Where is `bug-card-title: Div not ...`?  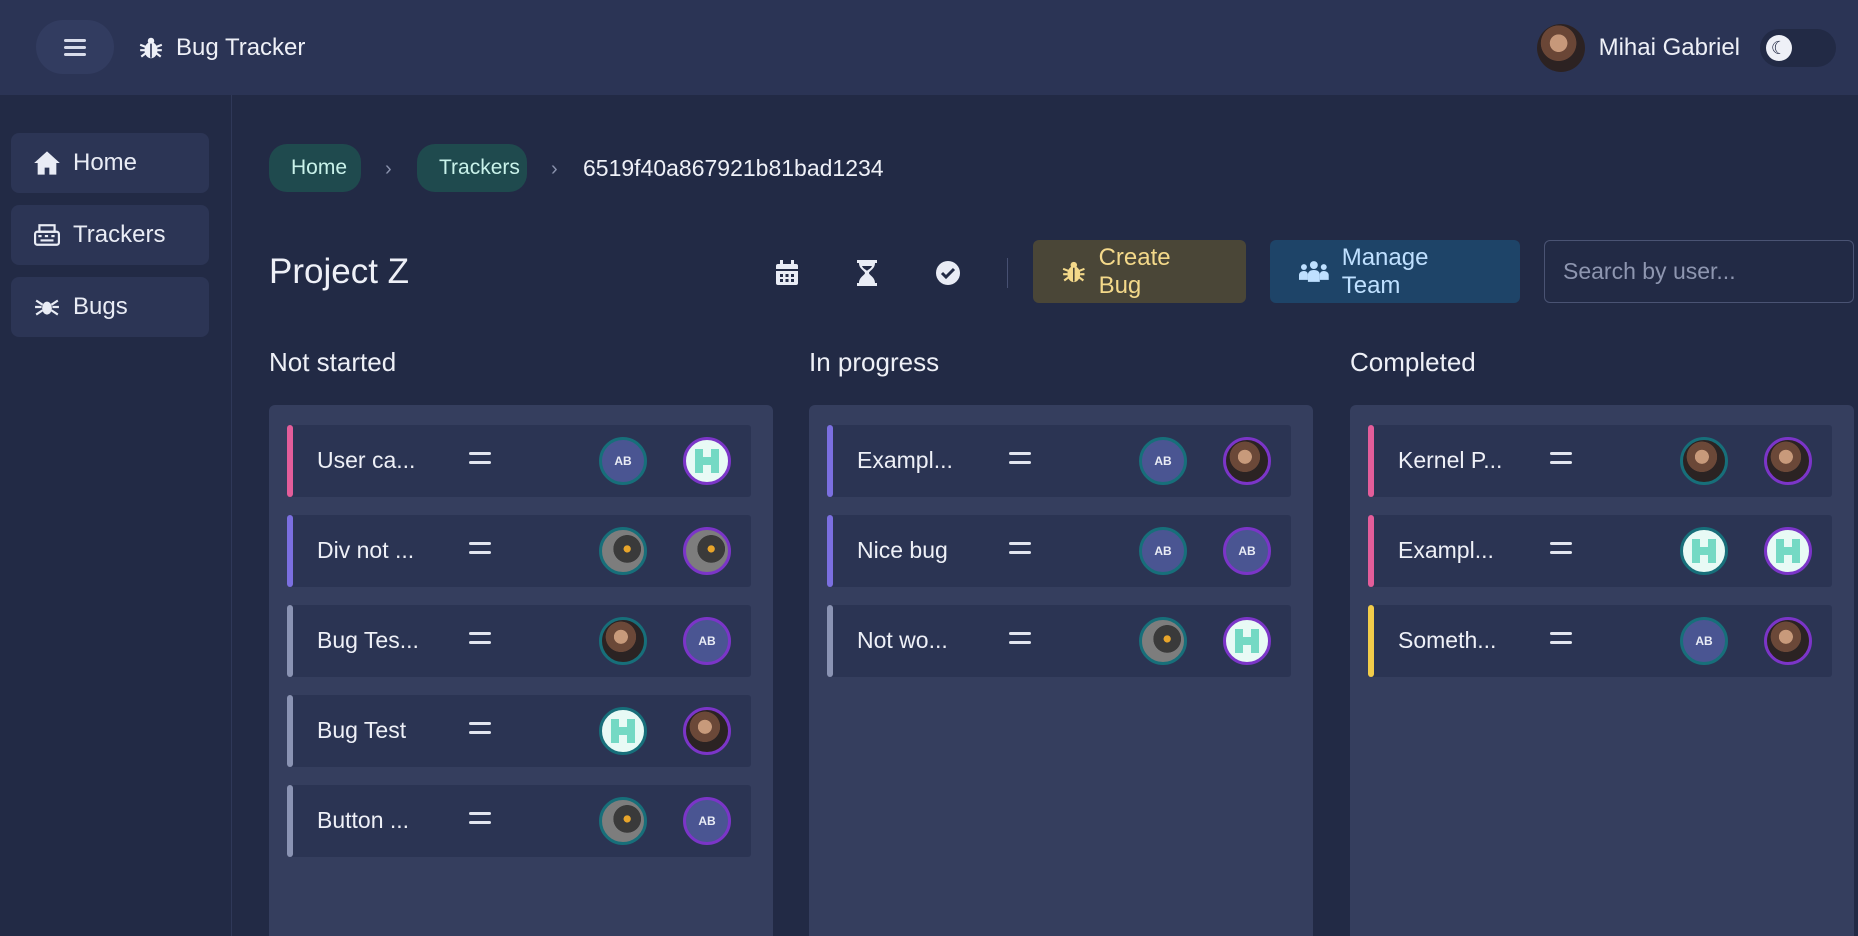 bug-card-title: Div not ... is located at coordinates (366, 550).